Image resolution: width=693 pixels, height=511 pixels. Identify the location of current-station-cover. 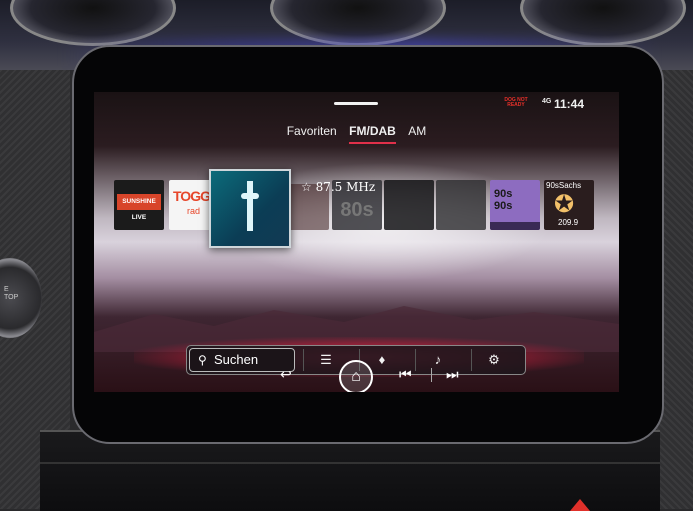
(250, 208).